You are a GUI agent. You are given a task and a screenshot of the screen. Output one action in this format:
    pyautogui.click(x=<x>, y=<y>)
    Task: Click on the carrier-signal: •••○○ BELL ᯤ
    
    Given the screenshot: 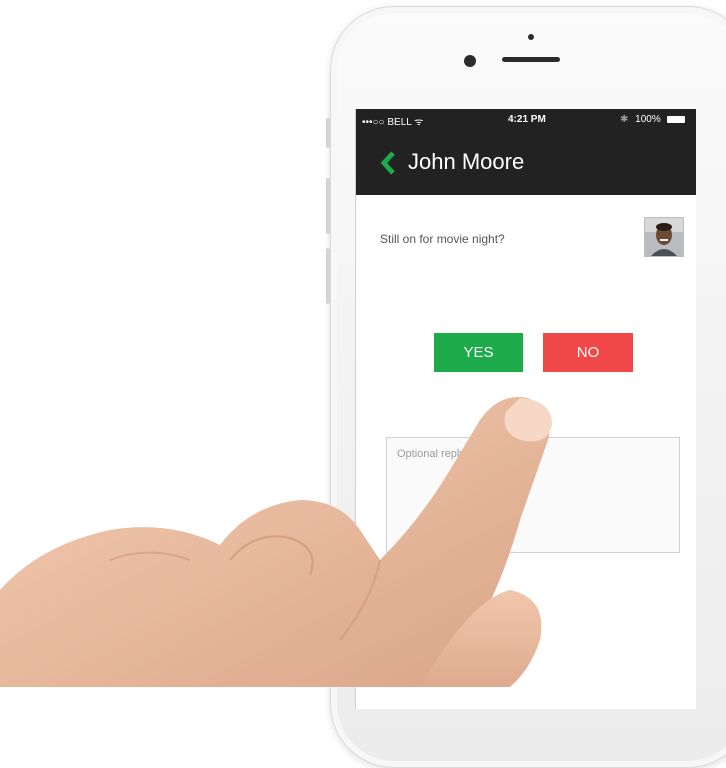 What is the action you would take?
    pyautogui.click(x=393, y=122)
    